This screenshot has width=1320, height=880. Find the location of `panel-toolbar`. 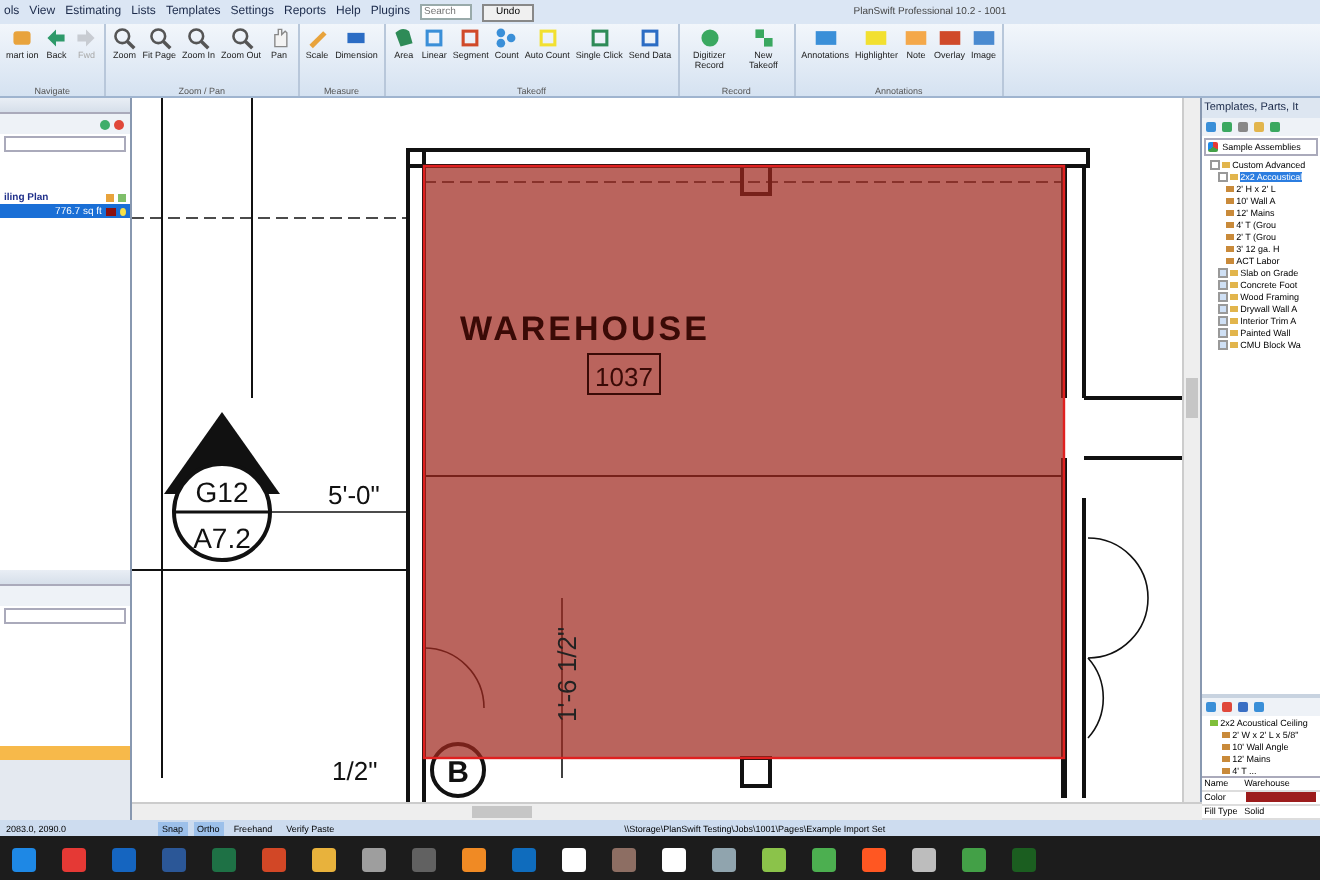

panel-toolbar is located at coordinates (65, 596).